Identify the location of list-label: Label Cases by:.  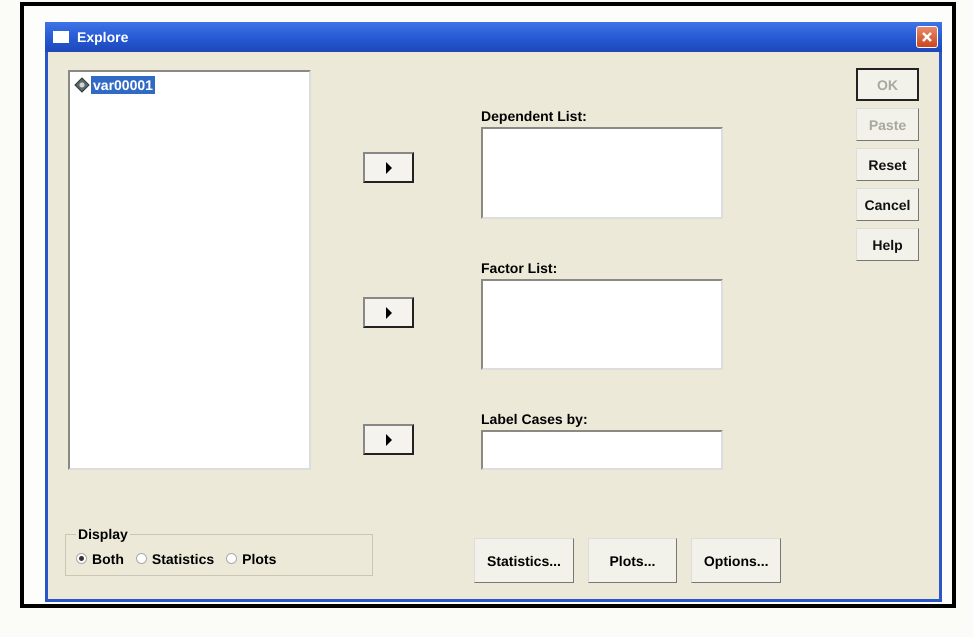
(535, 420).